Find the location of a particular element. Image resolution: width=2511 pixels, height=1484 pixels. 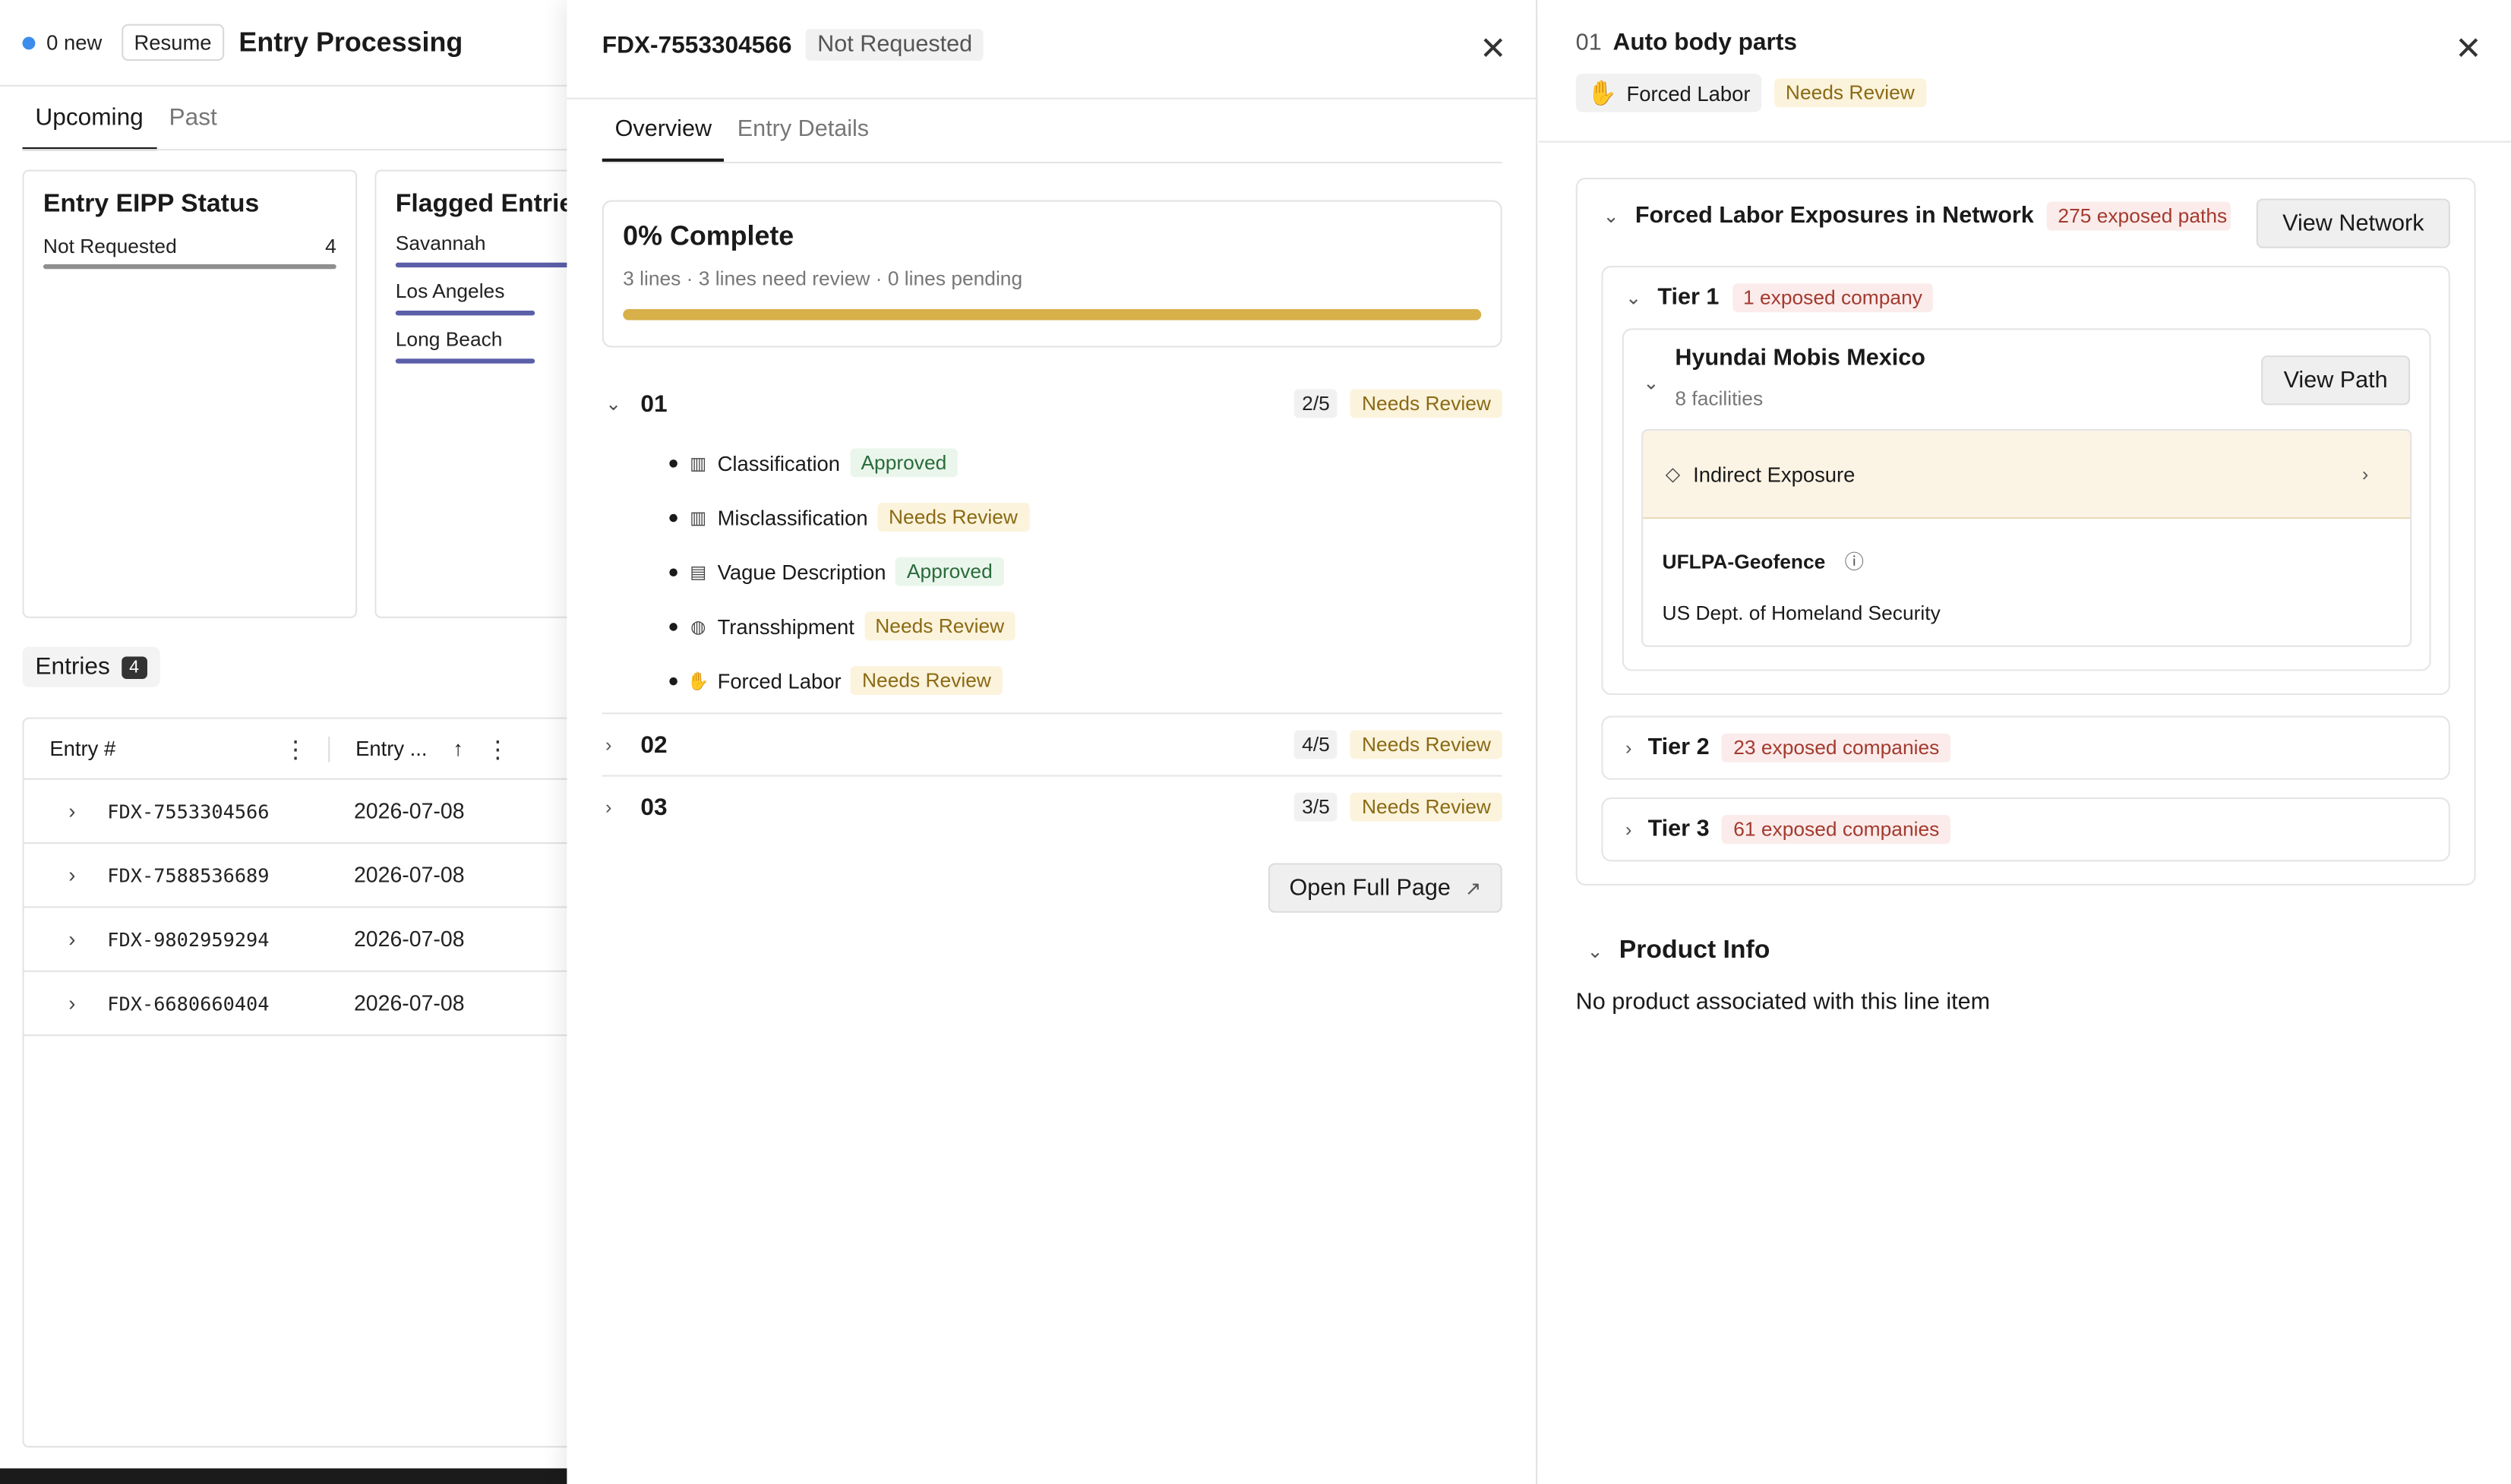

column-entry-number-label: Entry # is located at coordinates (82, 748).